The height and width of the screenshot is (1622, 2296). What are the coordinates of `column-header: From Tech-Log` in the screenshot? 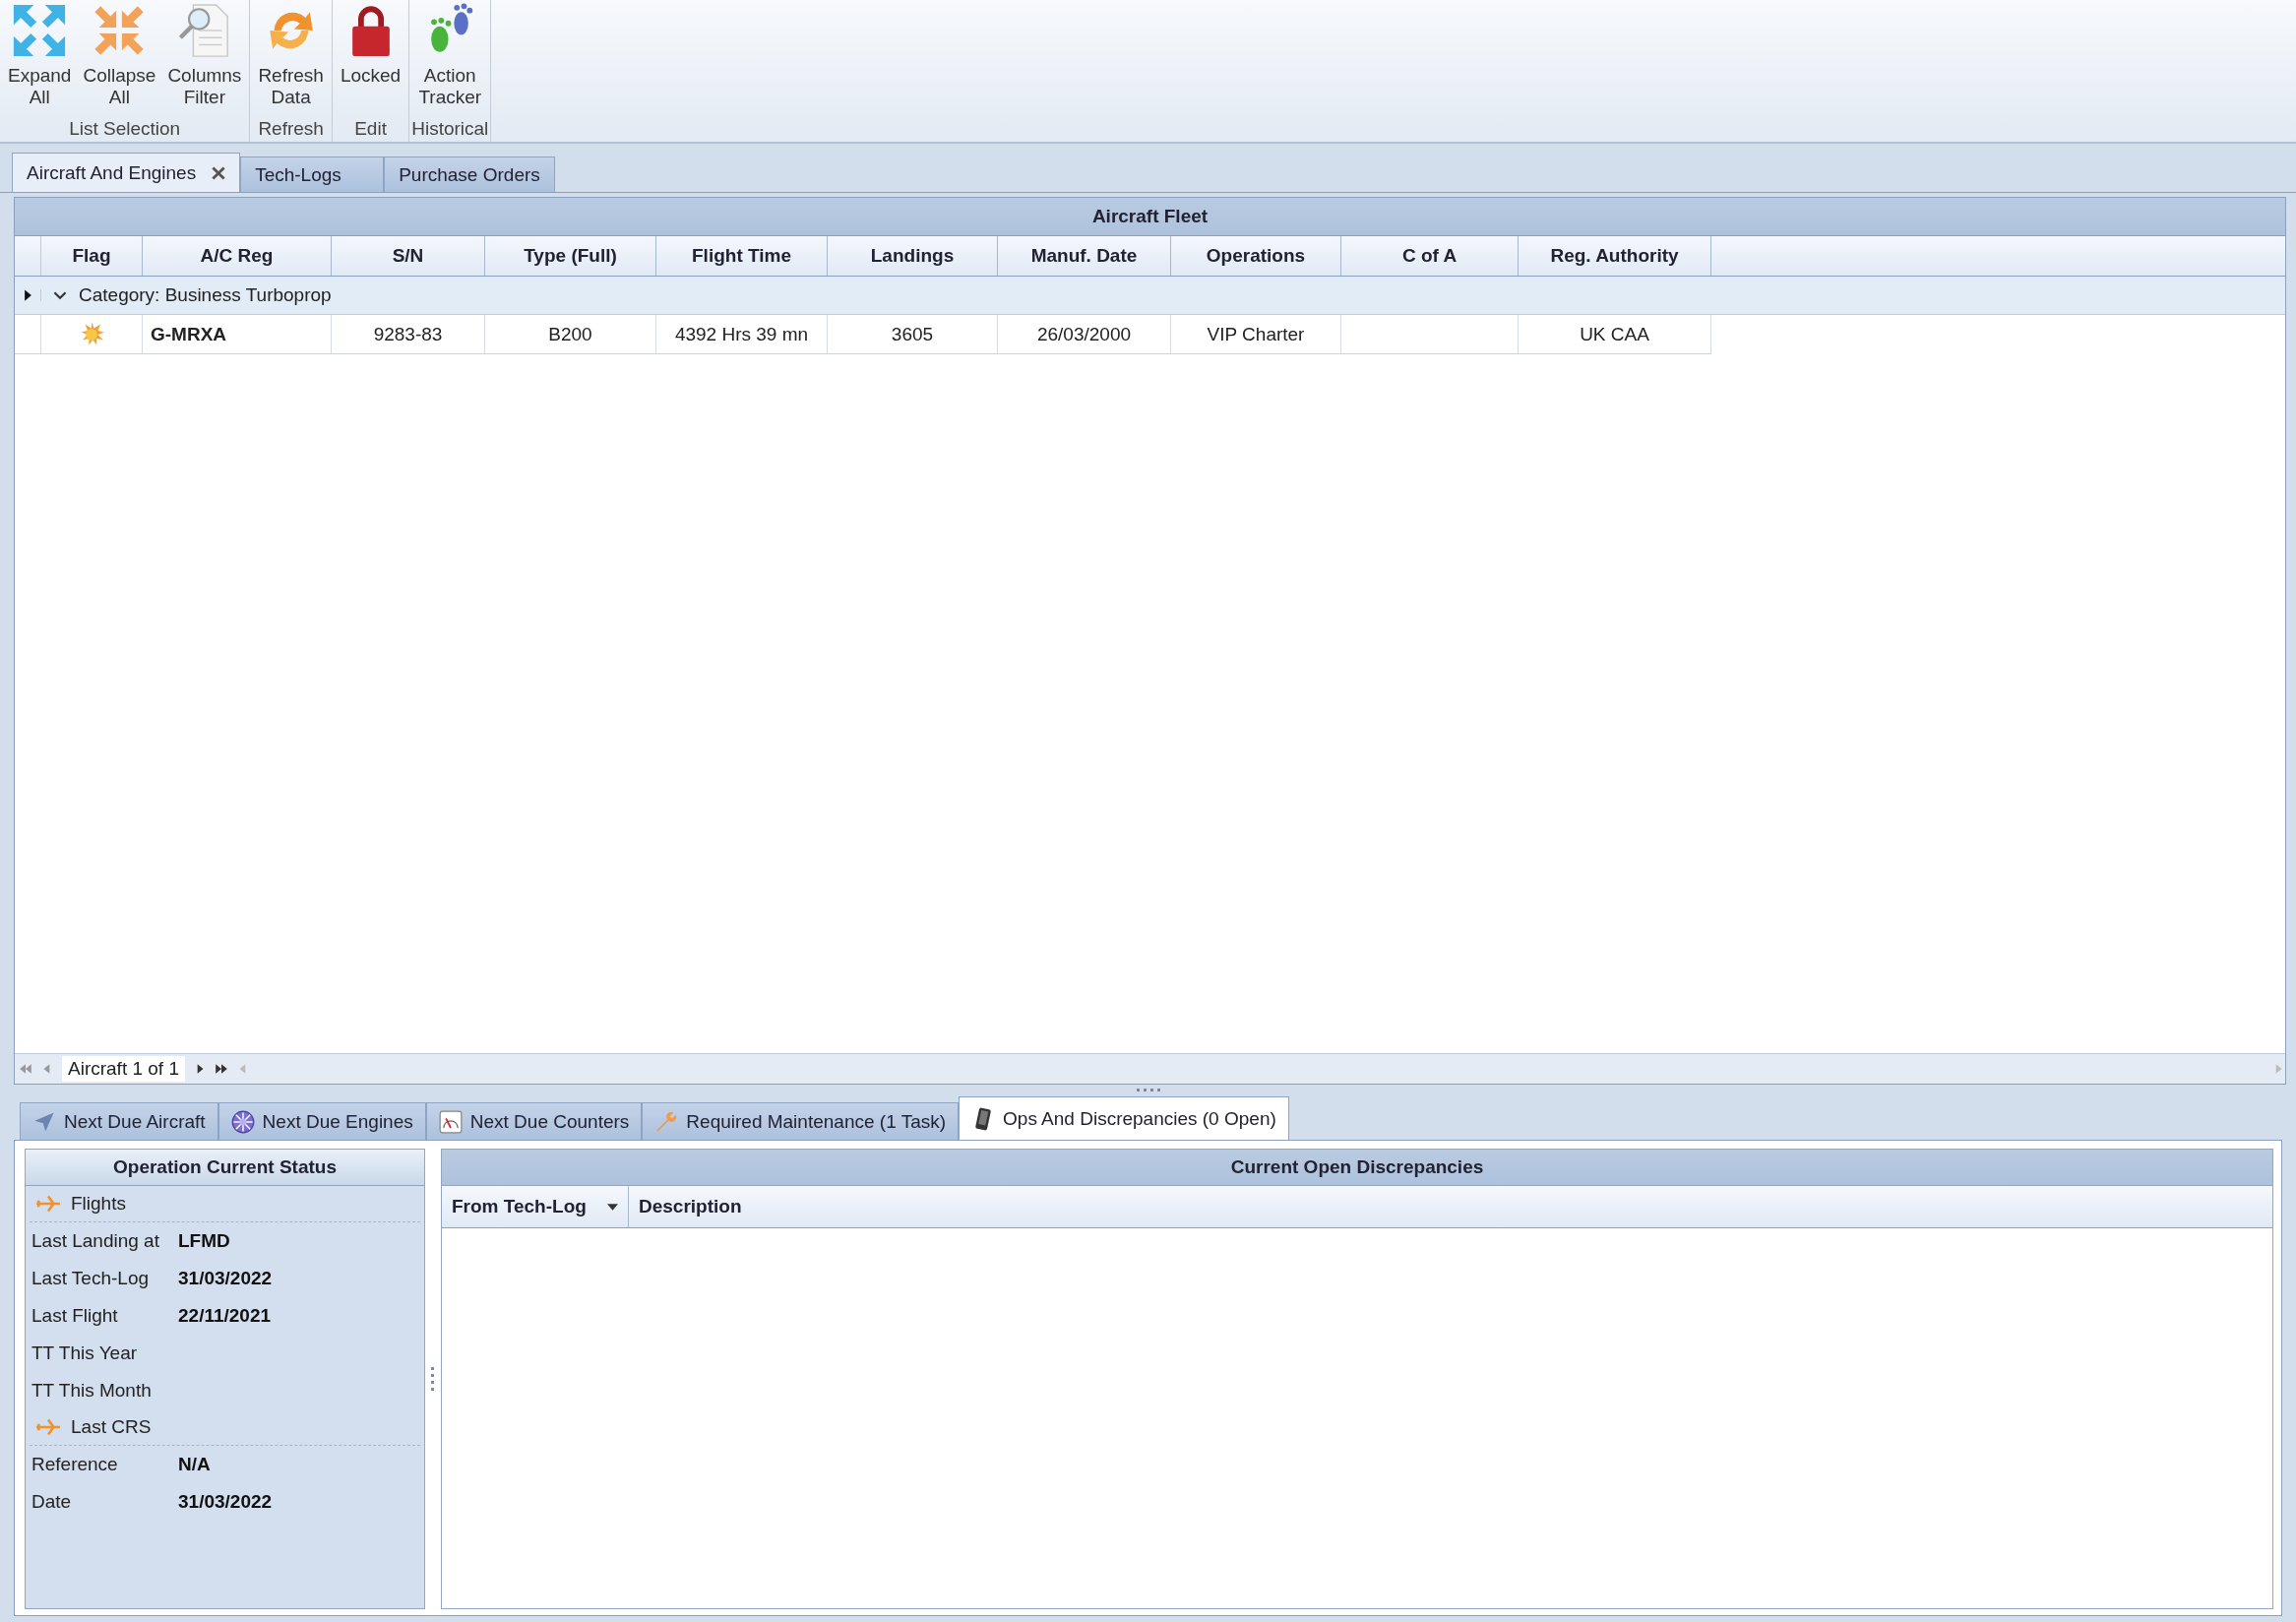 It's located at (536, 1206).